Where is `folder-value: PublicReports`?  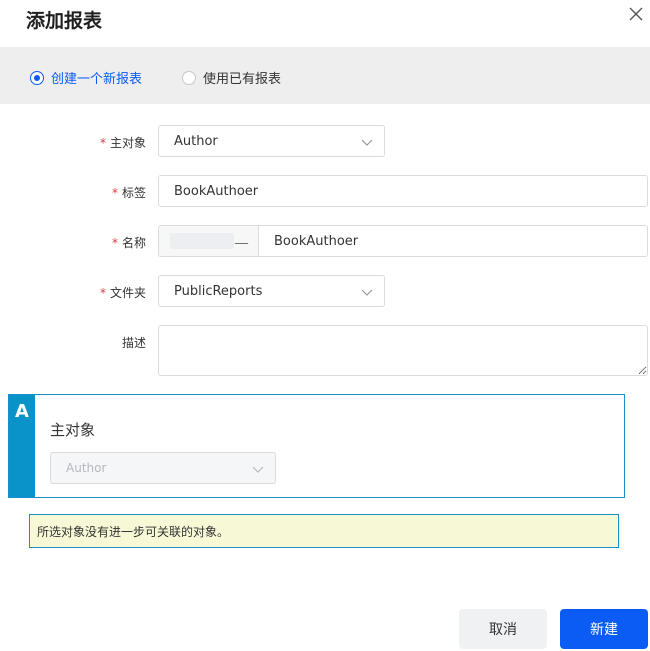
folder-value: PublicReports is located at coordinates (218, 291).